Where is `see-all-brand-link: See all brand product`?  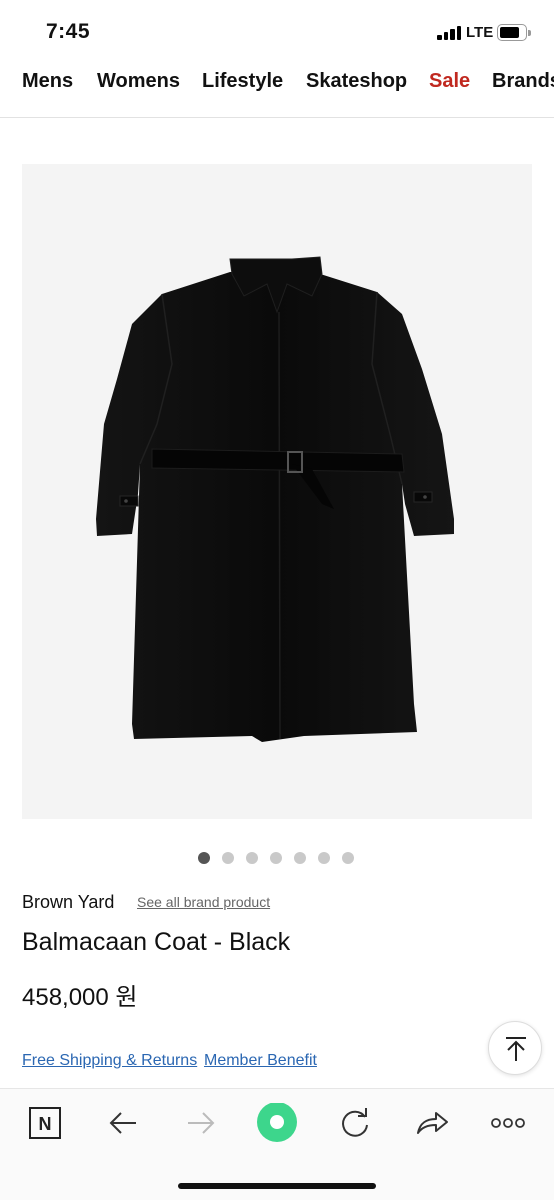 see-all-brand-link: See all brand product is located at coordinates (203, 902).